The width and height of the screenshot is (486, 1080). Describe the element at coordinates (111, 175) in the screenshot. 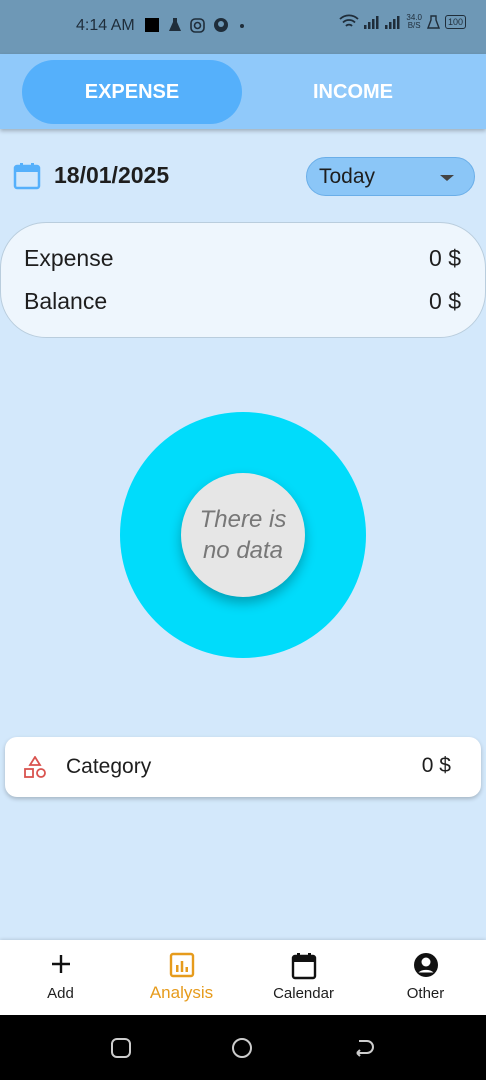

I see `selected-date: 18/01/2025` at that location.